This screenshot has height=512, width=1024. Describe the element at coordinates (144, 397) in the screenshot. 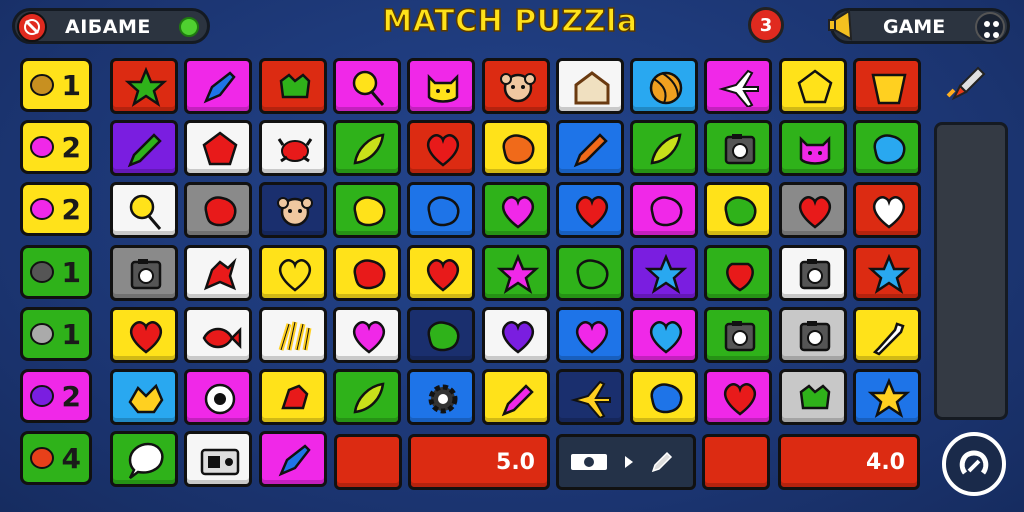

I see `tile-bird` at that location.